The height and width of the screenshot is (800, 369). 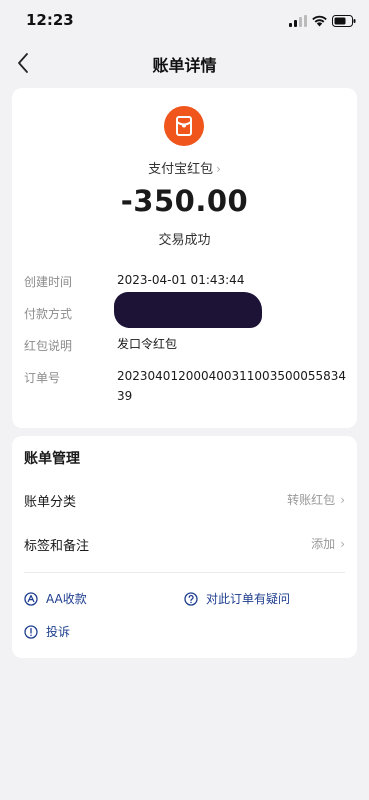 I want to click on category-value-link: 转账红包 ›, so click(x=316, y=499).